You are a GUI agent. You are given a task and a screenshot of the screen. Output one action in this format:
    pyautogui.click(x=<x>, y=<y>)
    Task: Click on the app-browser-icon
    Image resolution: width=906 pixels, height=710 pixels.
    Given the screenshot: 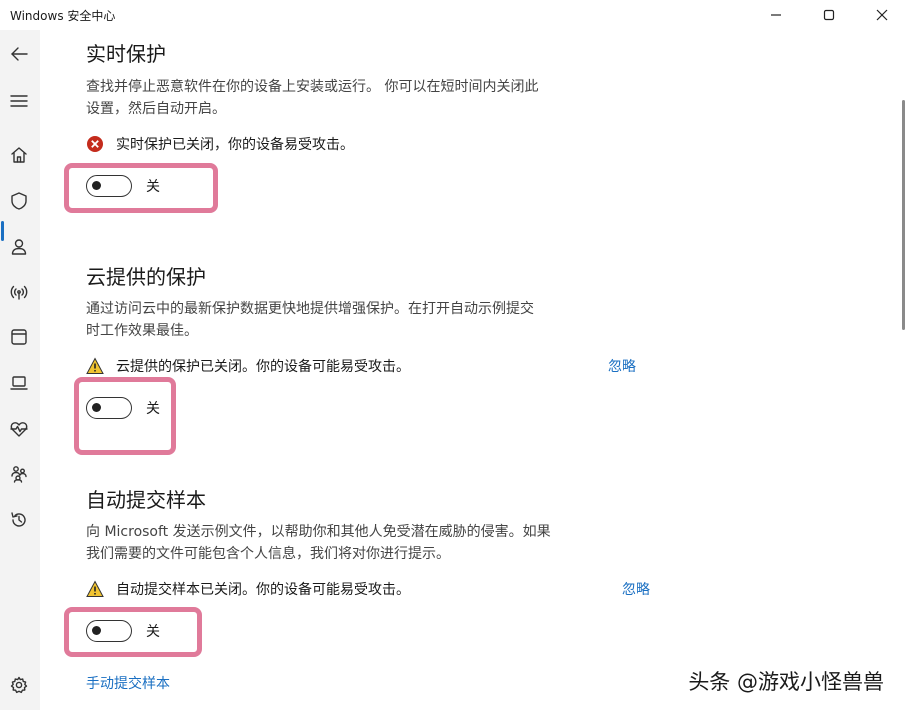 What is the action you would take?
    pyautogui.click(x=19, y=337)
    